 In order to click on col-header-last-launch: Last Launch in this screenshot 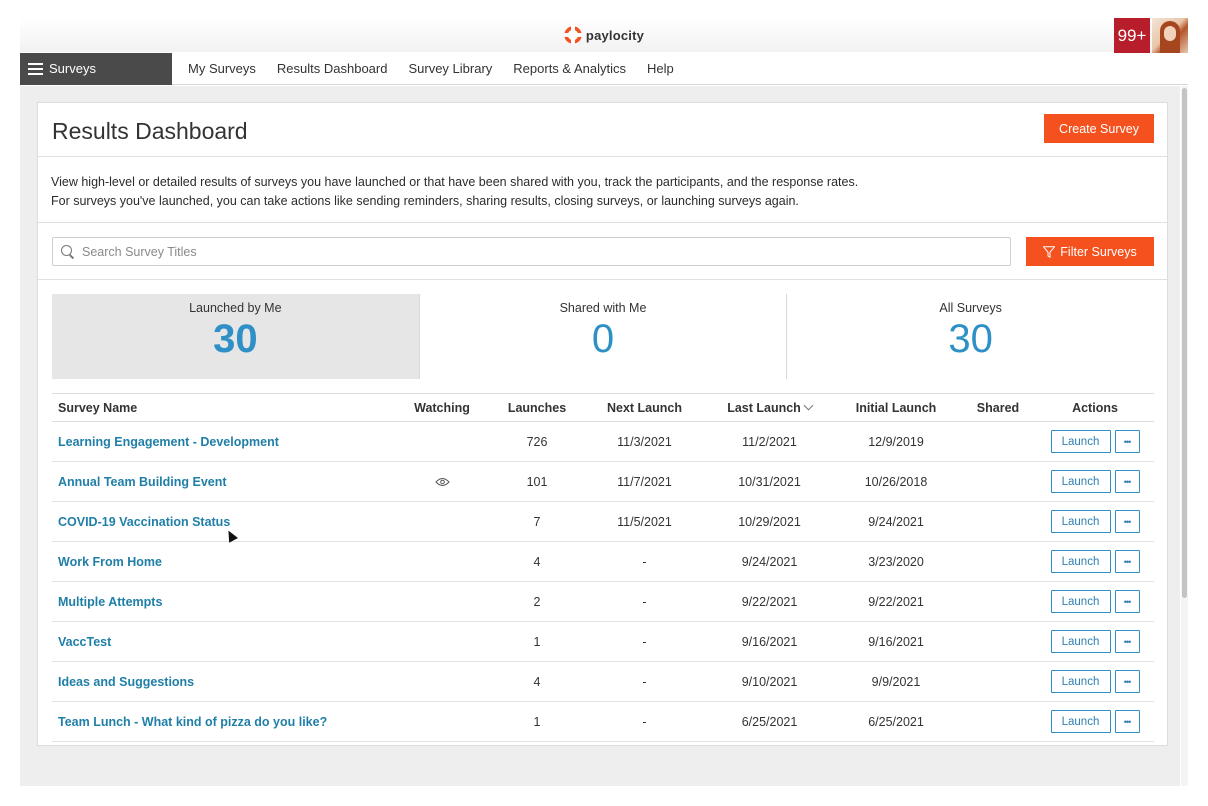, I will do `click(769, 407)`.